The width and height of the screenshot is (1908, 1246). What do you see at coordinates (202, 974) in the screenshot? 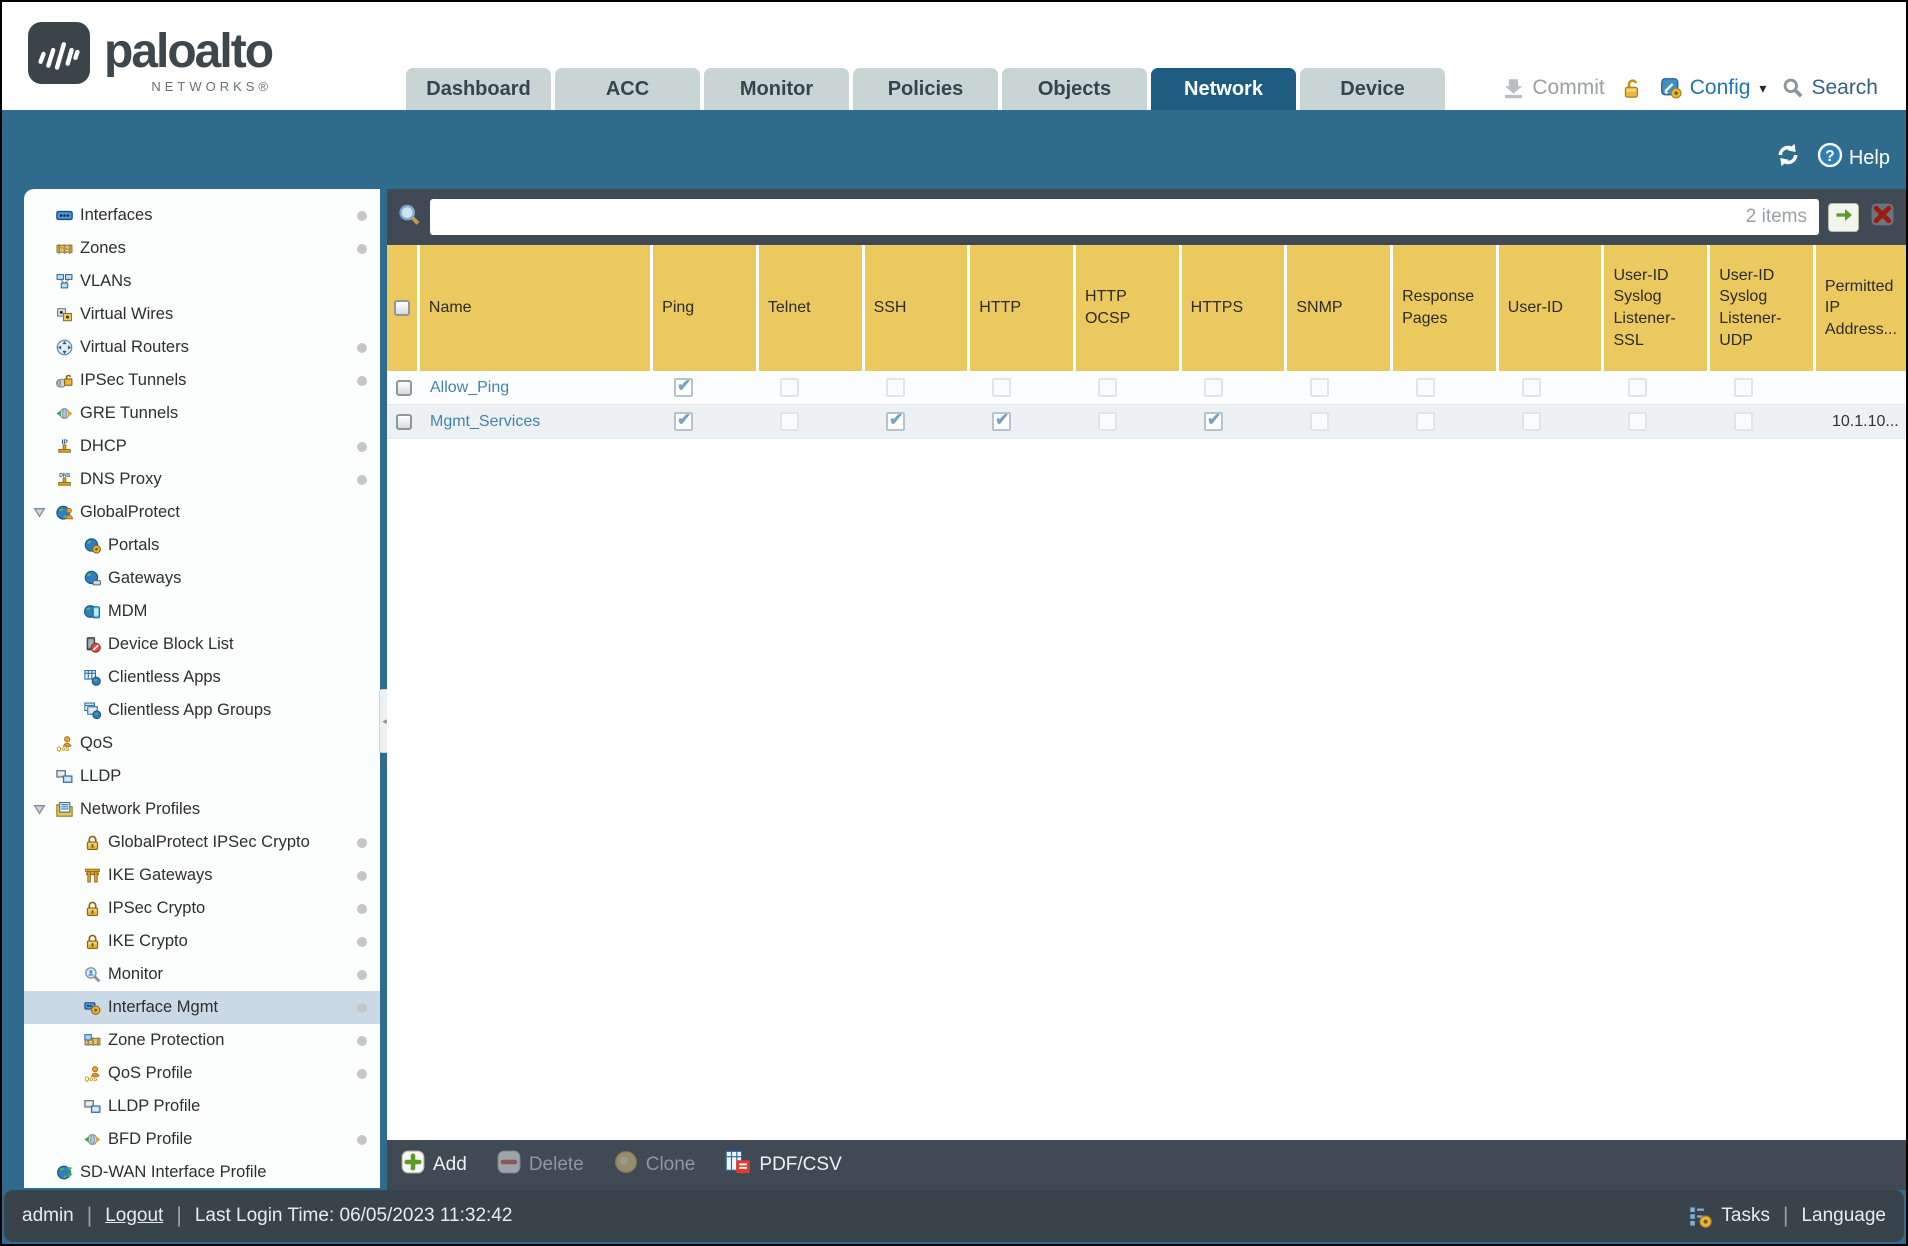
I see `sidebar-item-monitor: Monitor` at bounding box center [202, 974].